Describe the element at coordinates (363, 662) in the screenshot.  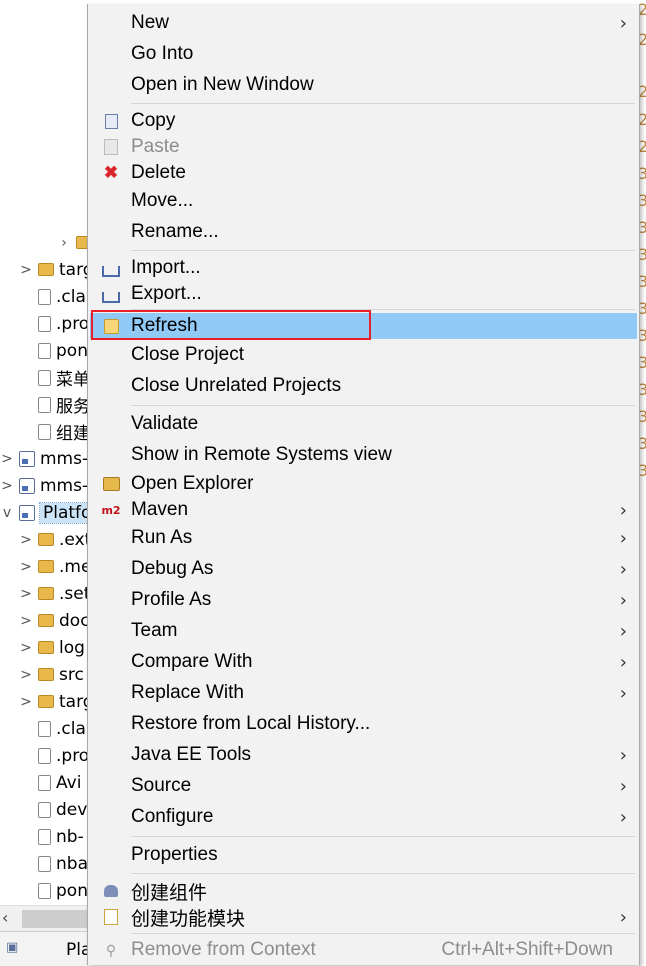
I see `menu-item-compare-with: Compare With ›` at that location.